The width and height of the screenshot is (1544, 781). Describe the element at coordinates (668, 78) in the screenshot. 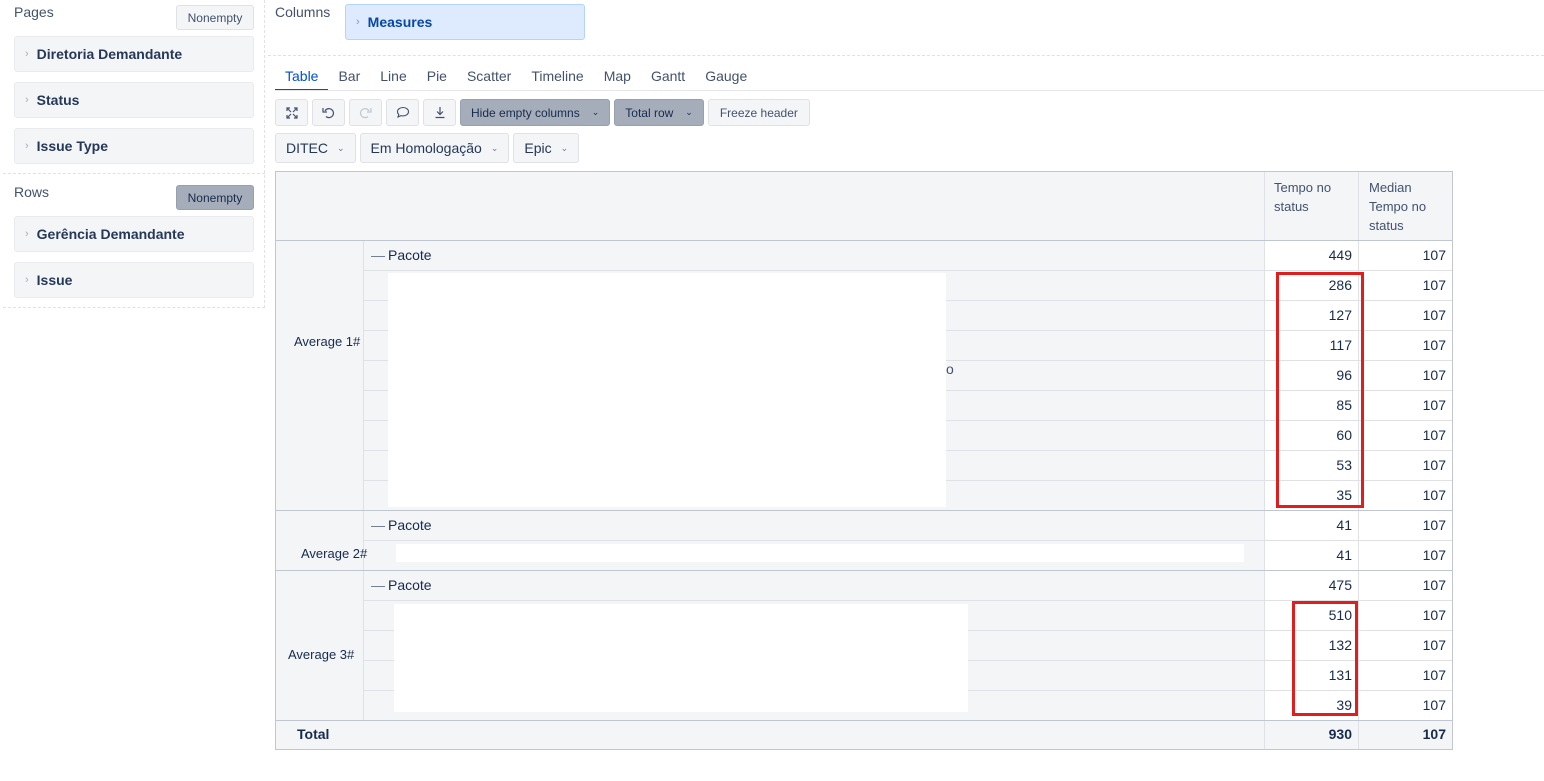

I see `tab-gantt: Gantt` at that location.